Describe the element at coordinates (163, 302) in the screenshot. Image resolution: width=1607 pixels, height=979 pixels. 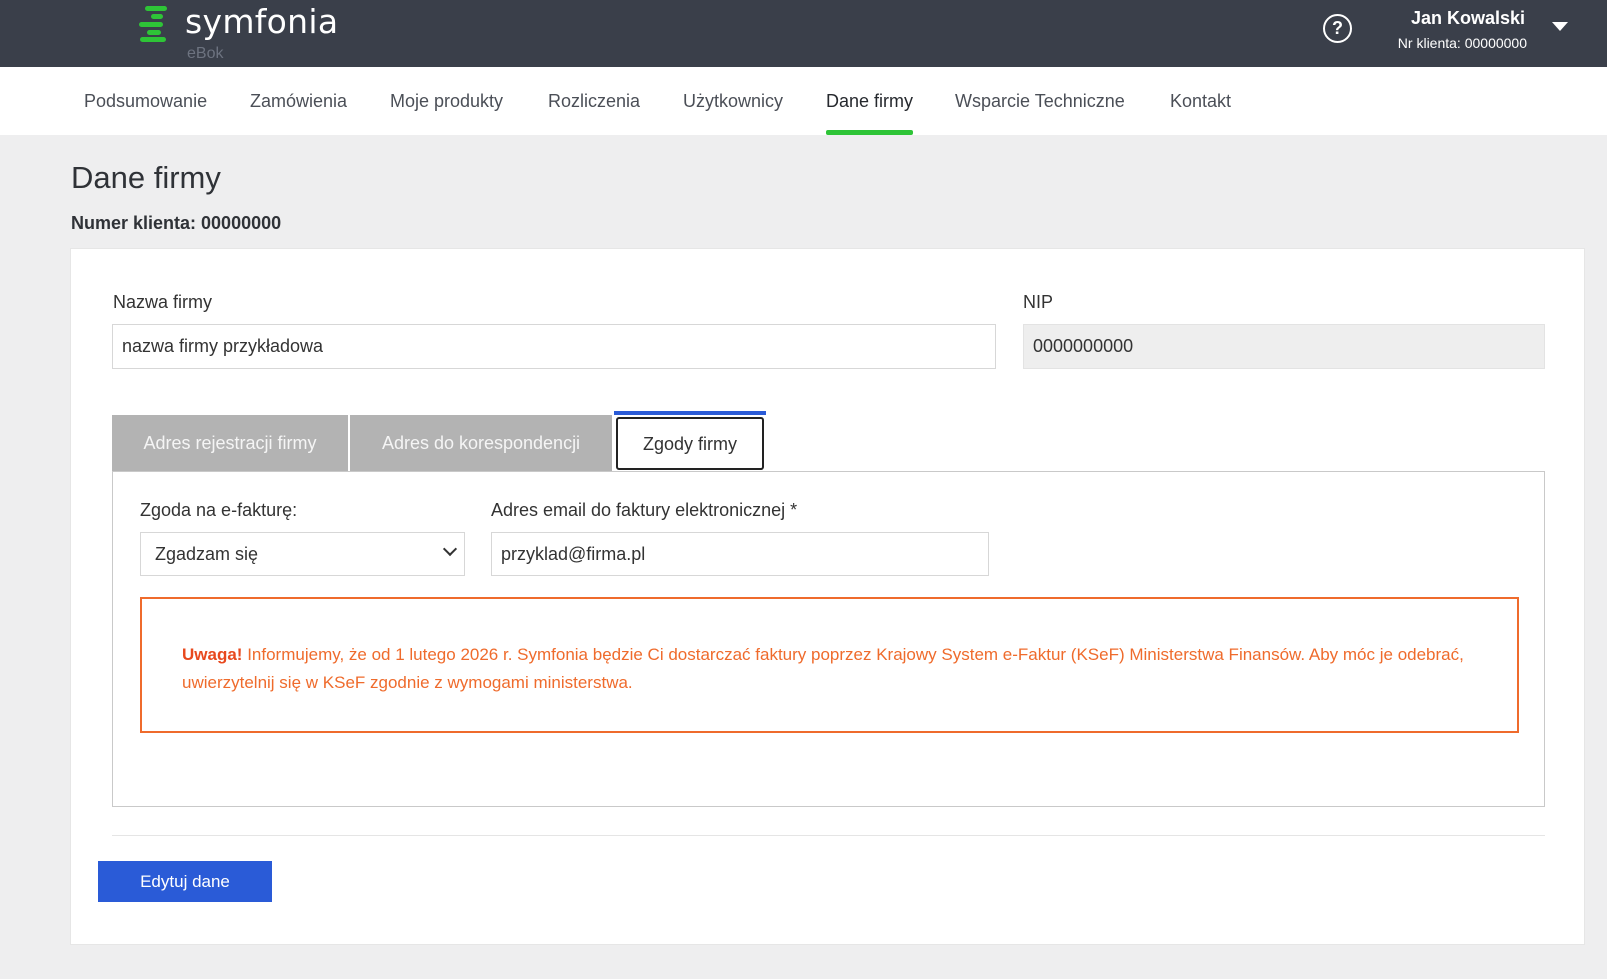
I see `company-name-label: Nazwa firmy` at that location.